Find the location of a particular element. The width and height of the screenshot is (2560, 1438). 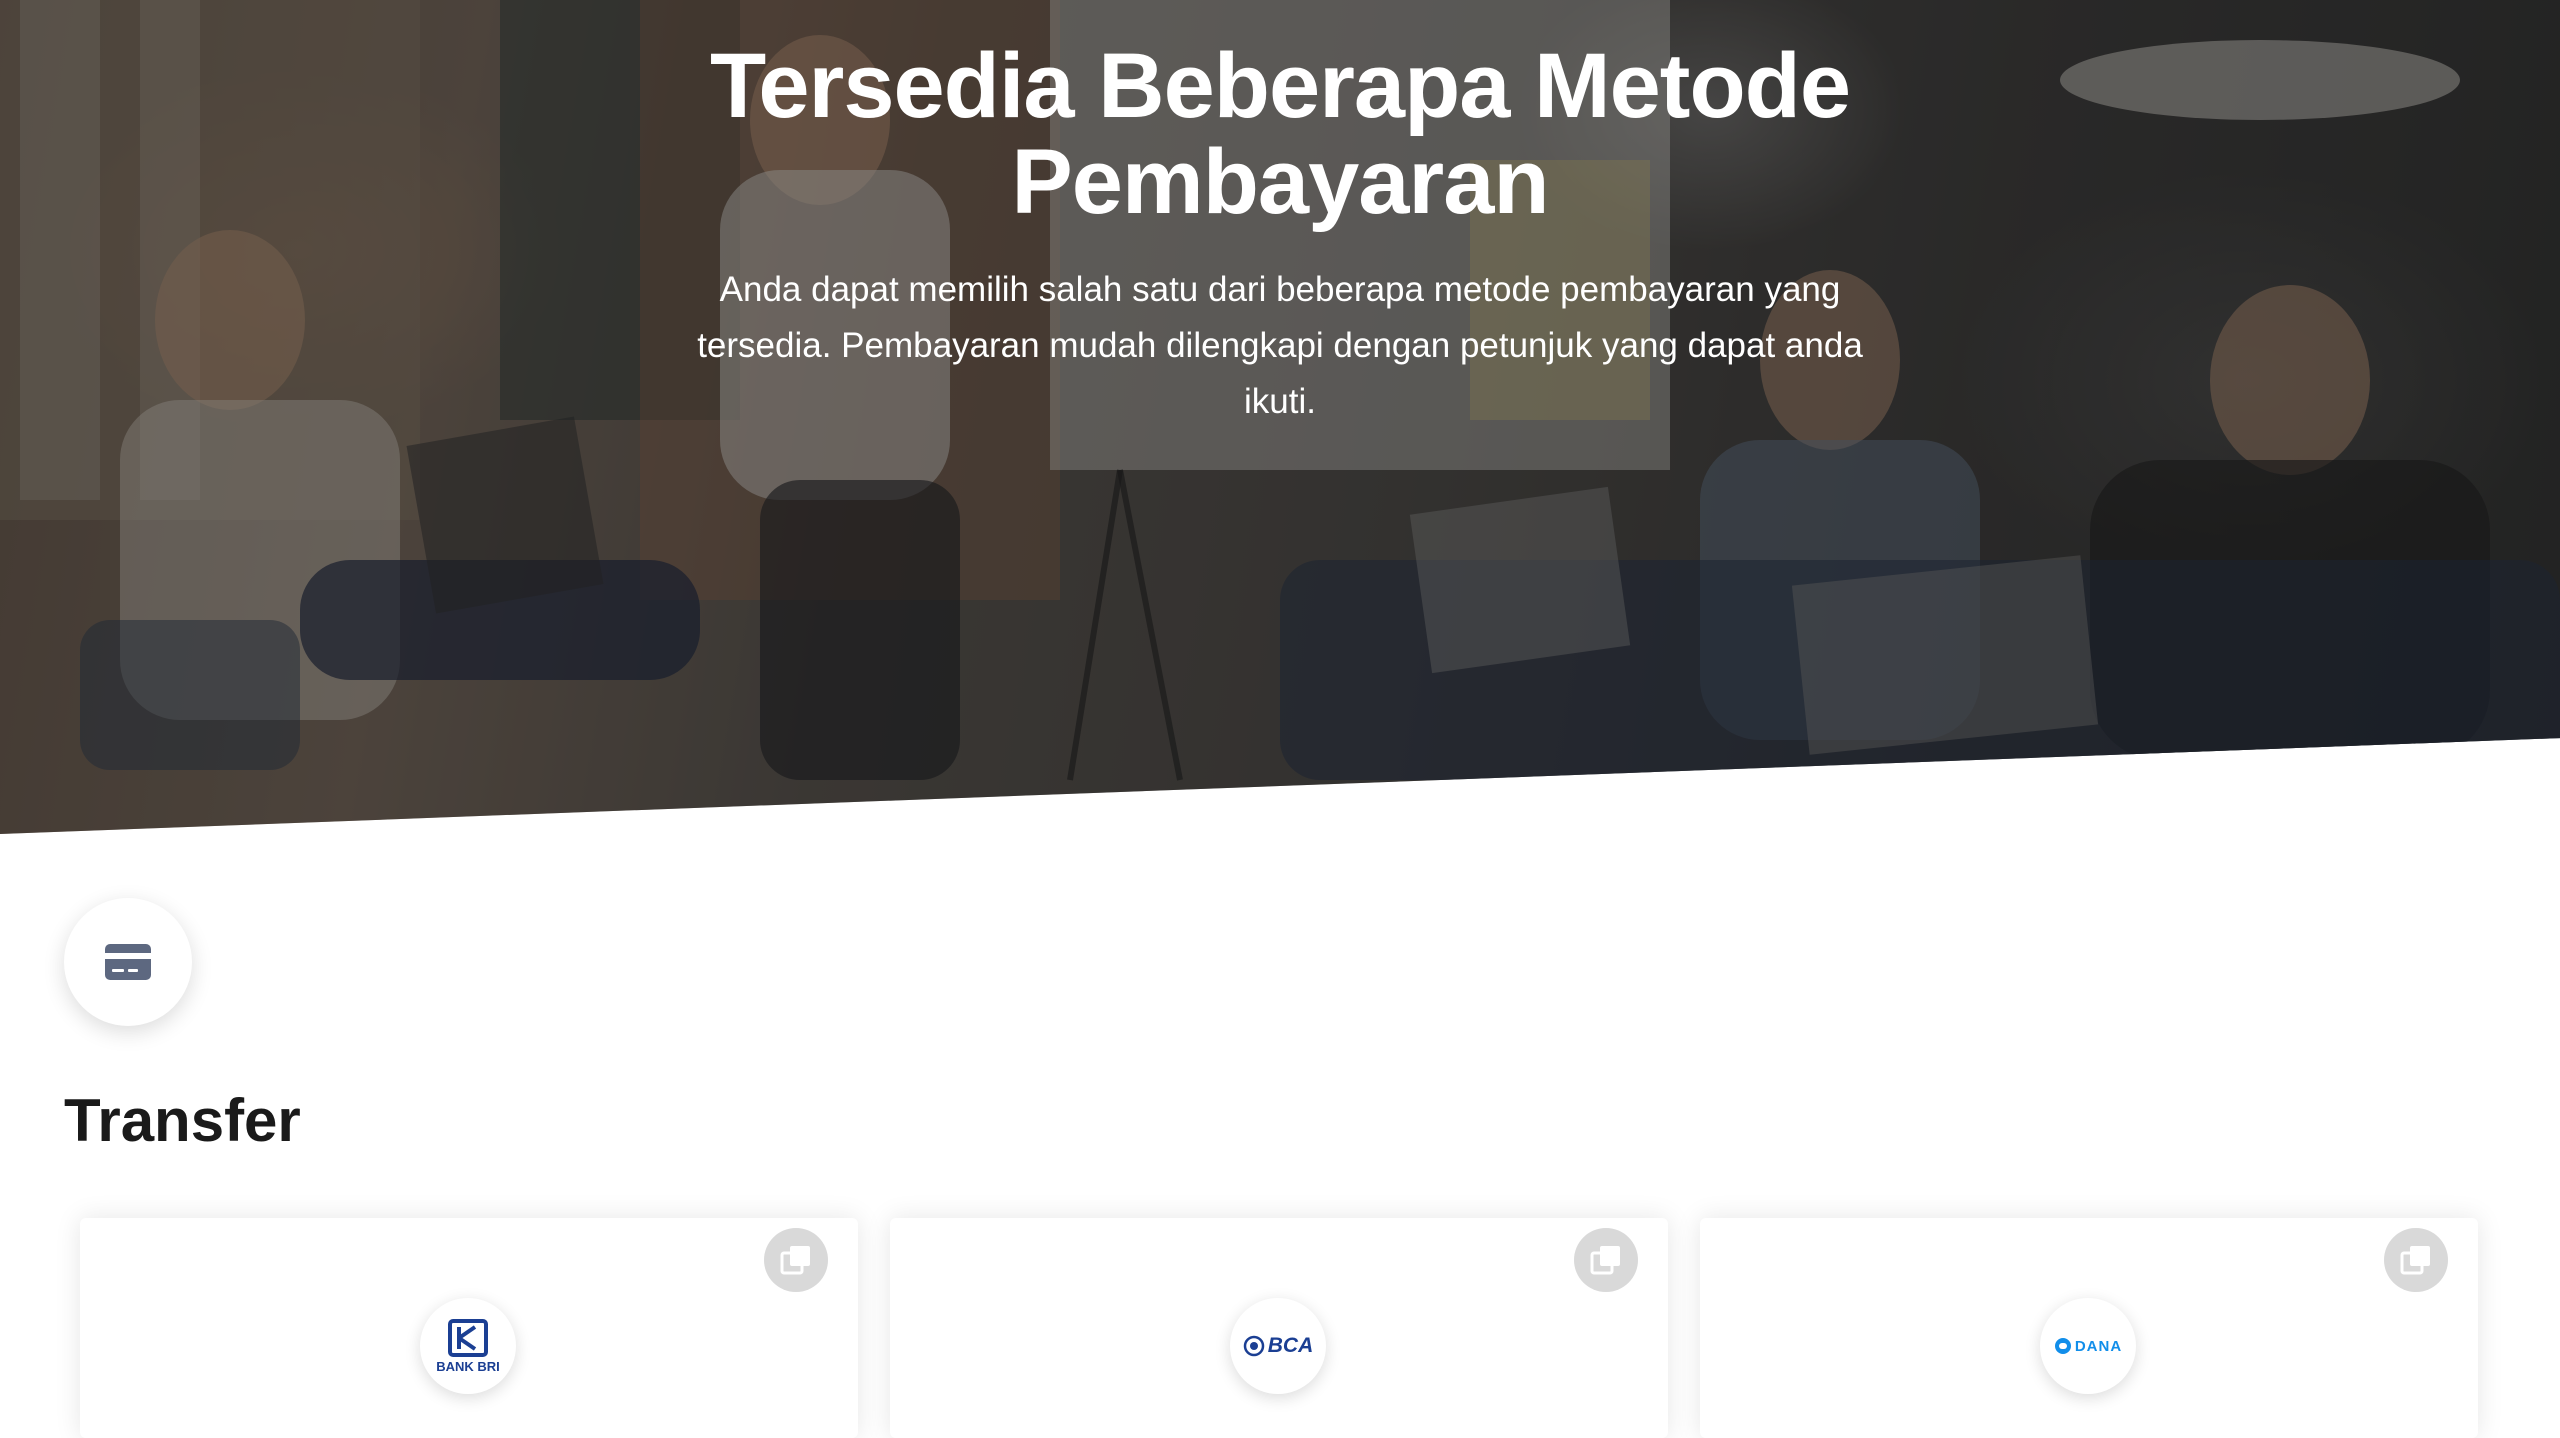

dana-logo: DANA is located at coordinates (2088, 1346).